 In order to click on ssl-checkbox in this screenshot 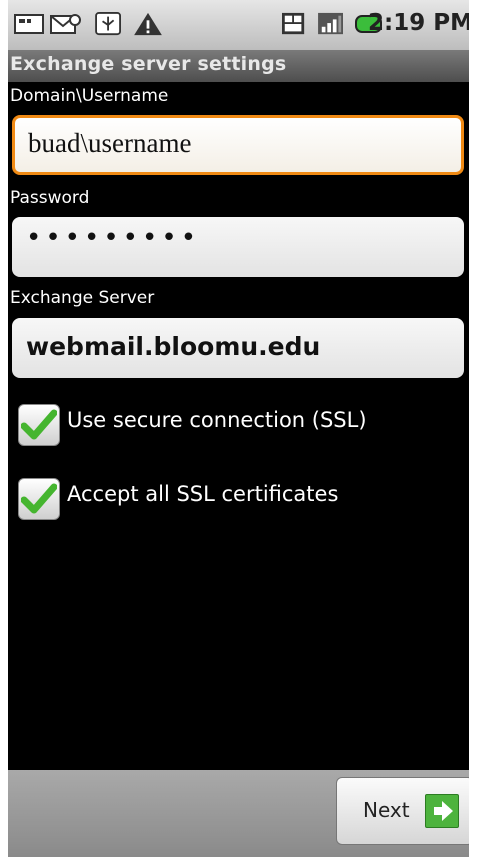, I will do `click(39, 425)`.